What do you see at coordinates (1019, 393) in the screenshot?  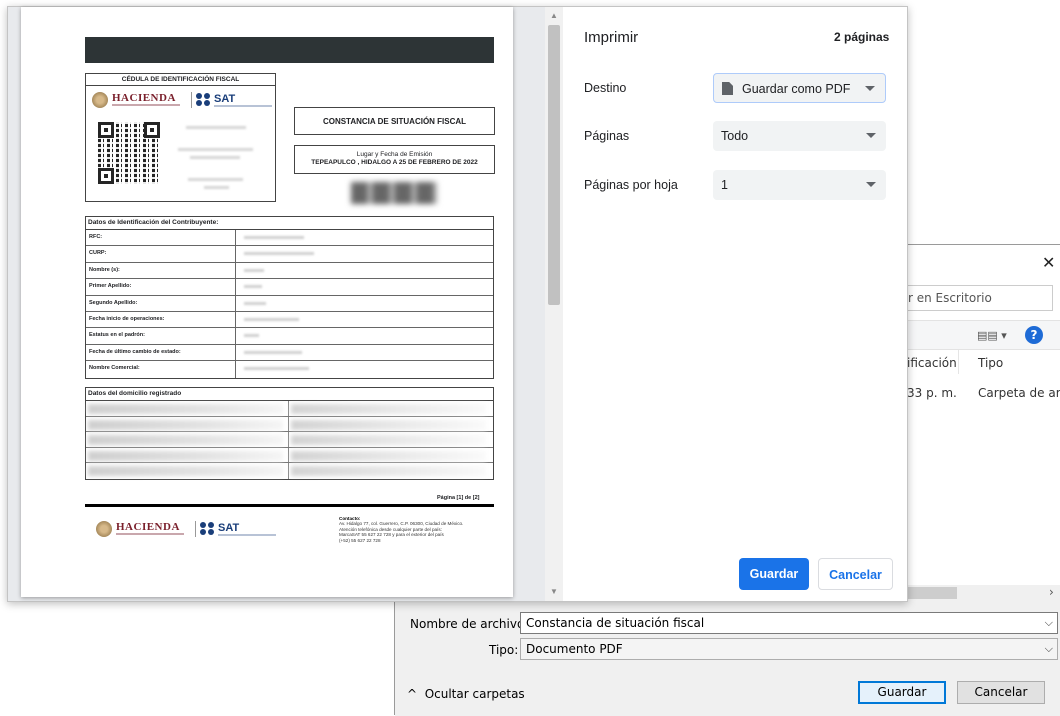 I see `row-type-cell: Carpeta de arch` at bounding box center [1019, 393].